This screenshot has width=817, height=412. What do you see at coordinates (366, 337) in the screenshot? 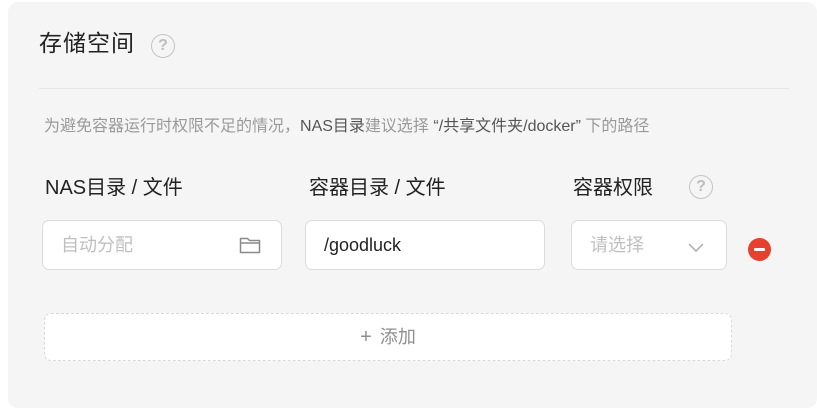
I see `plus-icon: +` at bounding box center [366, 337].